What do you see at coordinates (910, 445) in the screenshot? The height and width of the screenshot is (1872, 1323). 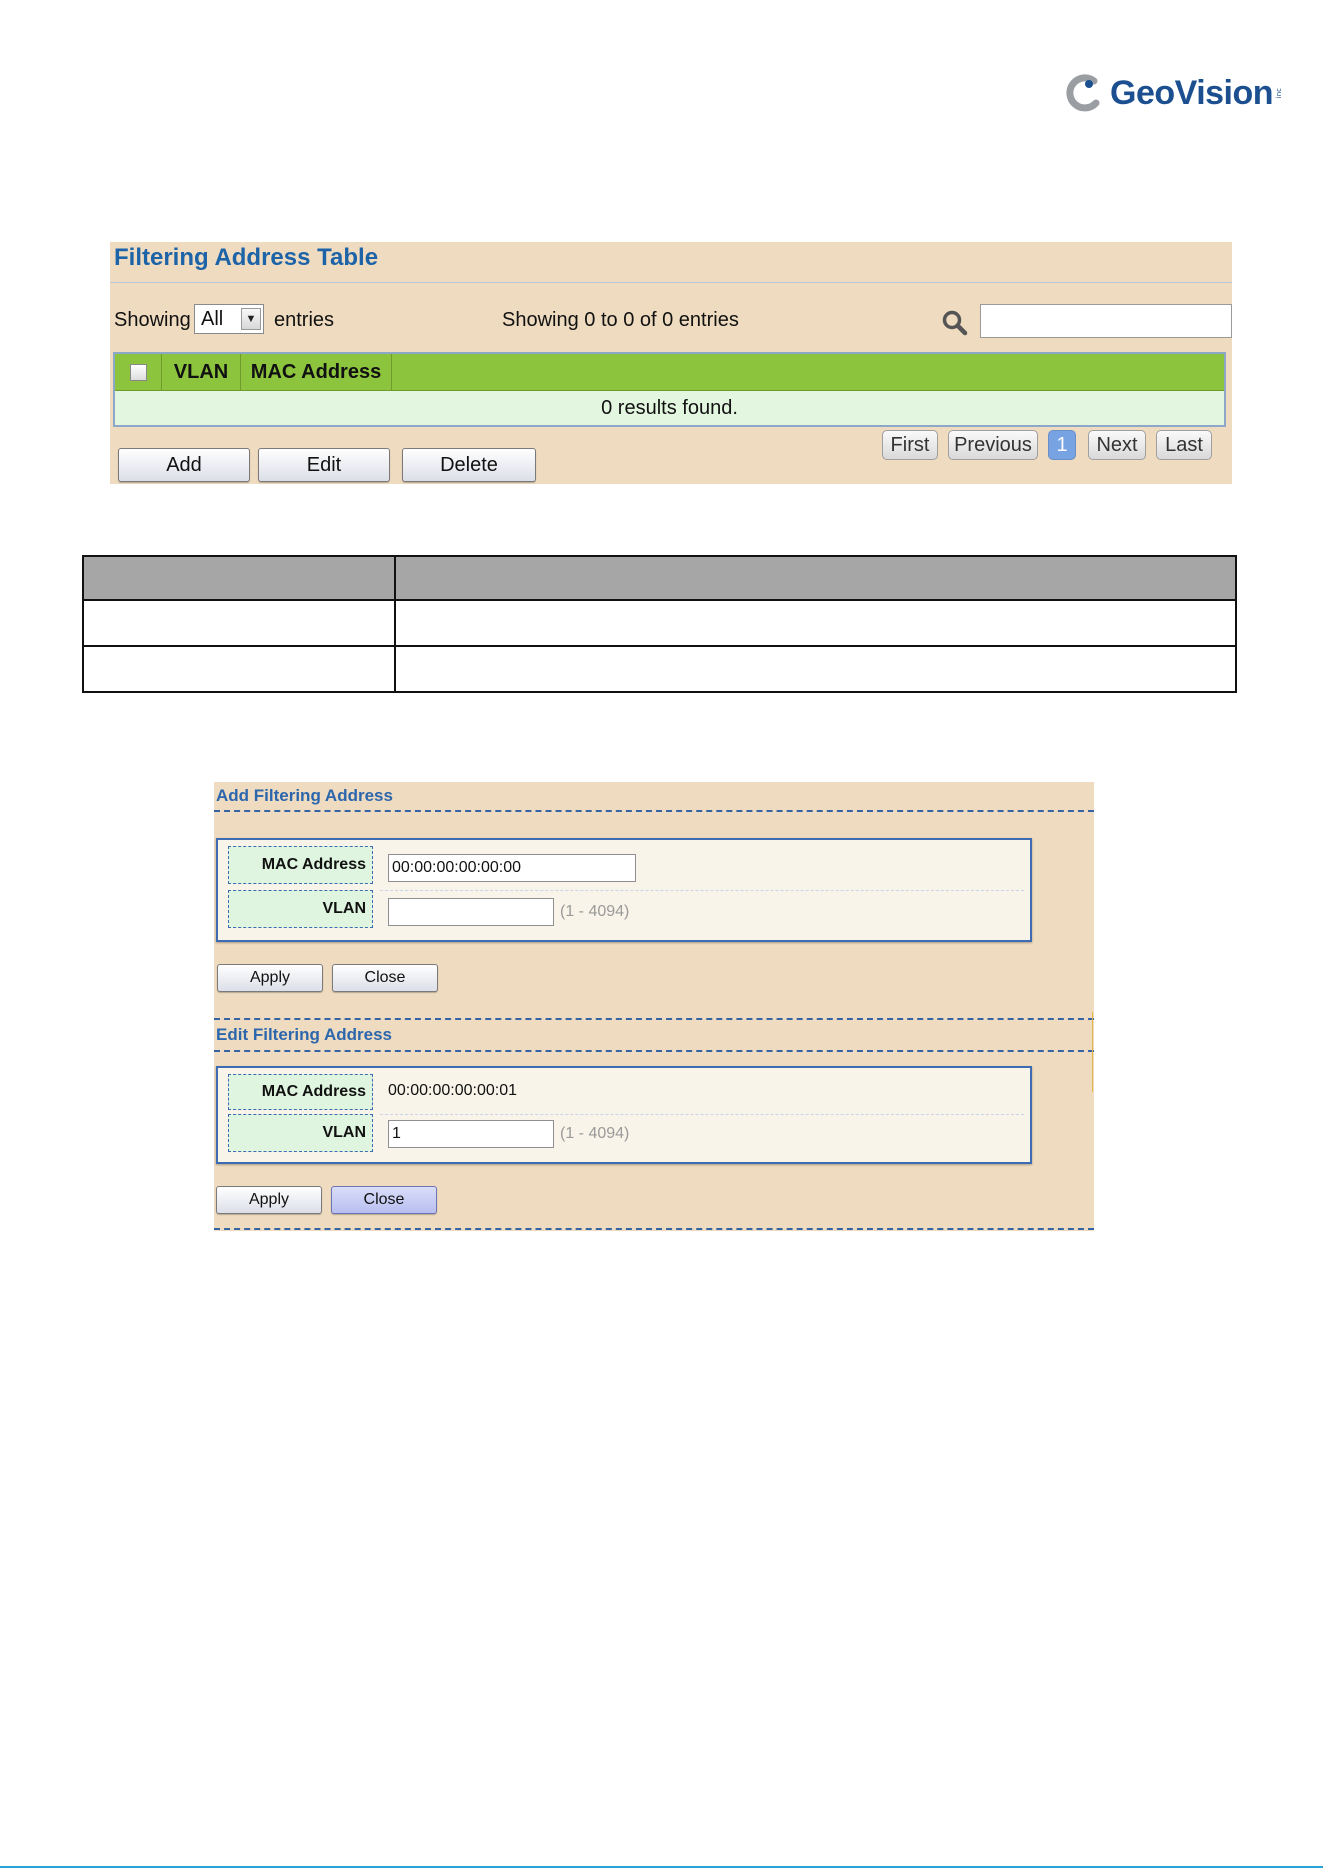 I see `pagination-first: First` at bounding box center [910, 445].